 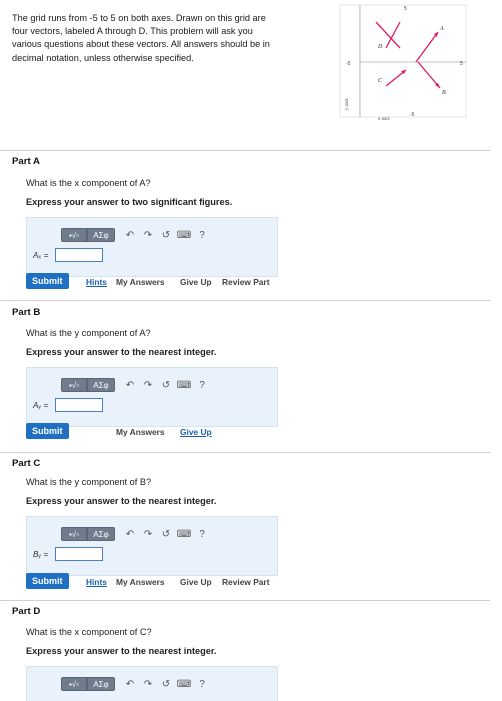 What do you see at coordinates (196, 432) in the screenshot?
I see `part-b-give-up-link: Give Up` at bounding box center [196, 432].